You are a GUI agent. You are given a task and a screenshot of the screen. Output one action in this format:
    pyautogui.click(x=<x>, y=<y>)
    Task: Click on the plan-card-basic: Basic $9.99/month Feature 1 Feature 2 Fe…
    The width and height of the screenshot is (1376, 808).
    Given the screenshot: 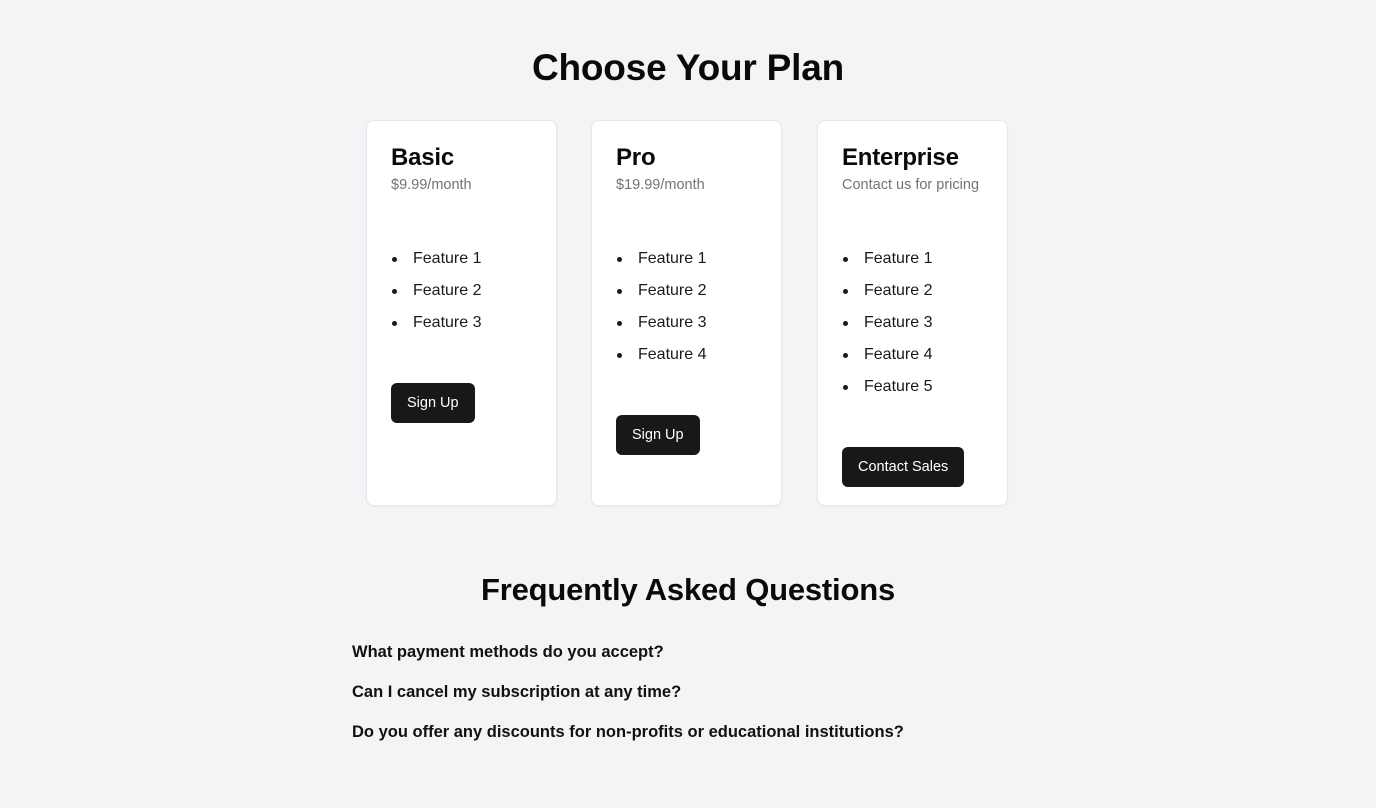 What is the action you would take?
    pyautogui.click(x=461, y=313)
    